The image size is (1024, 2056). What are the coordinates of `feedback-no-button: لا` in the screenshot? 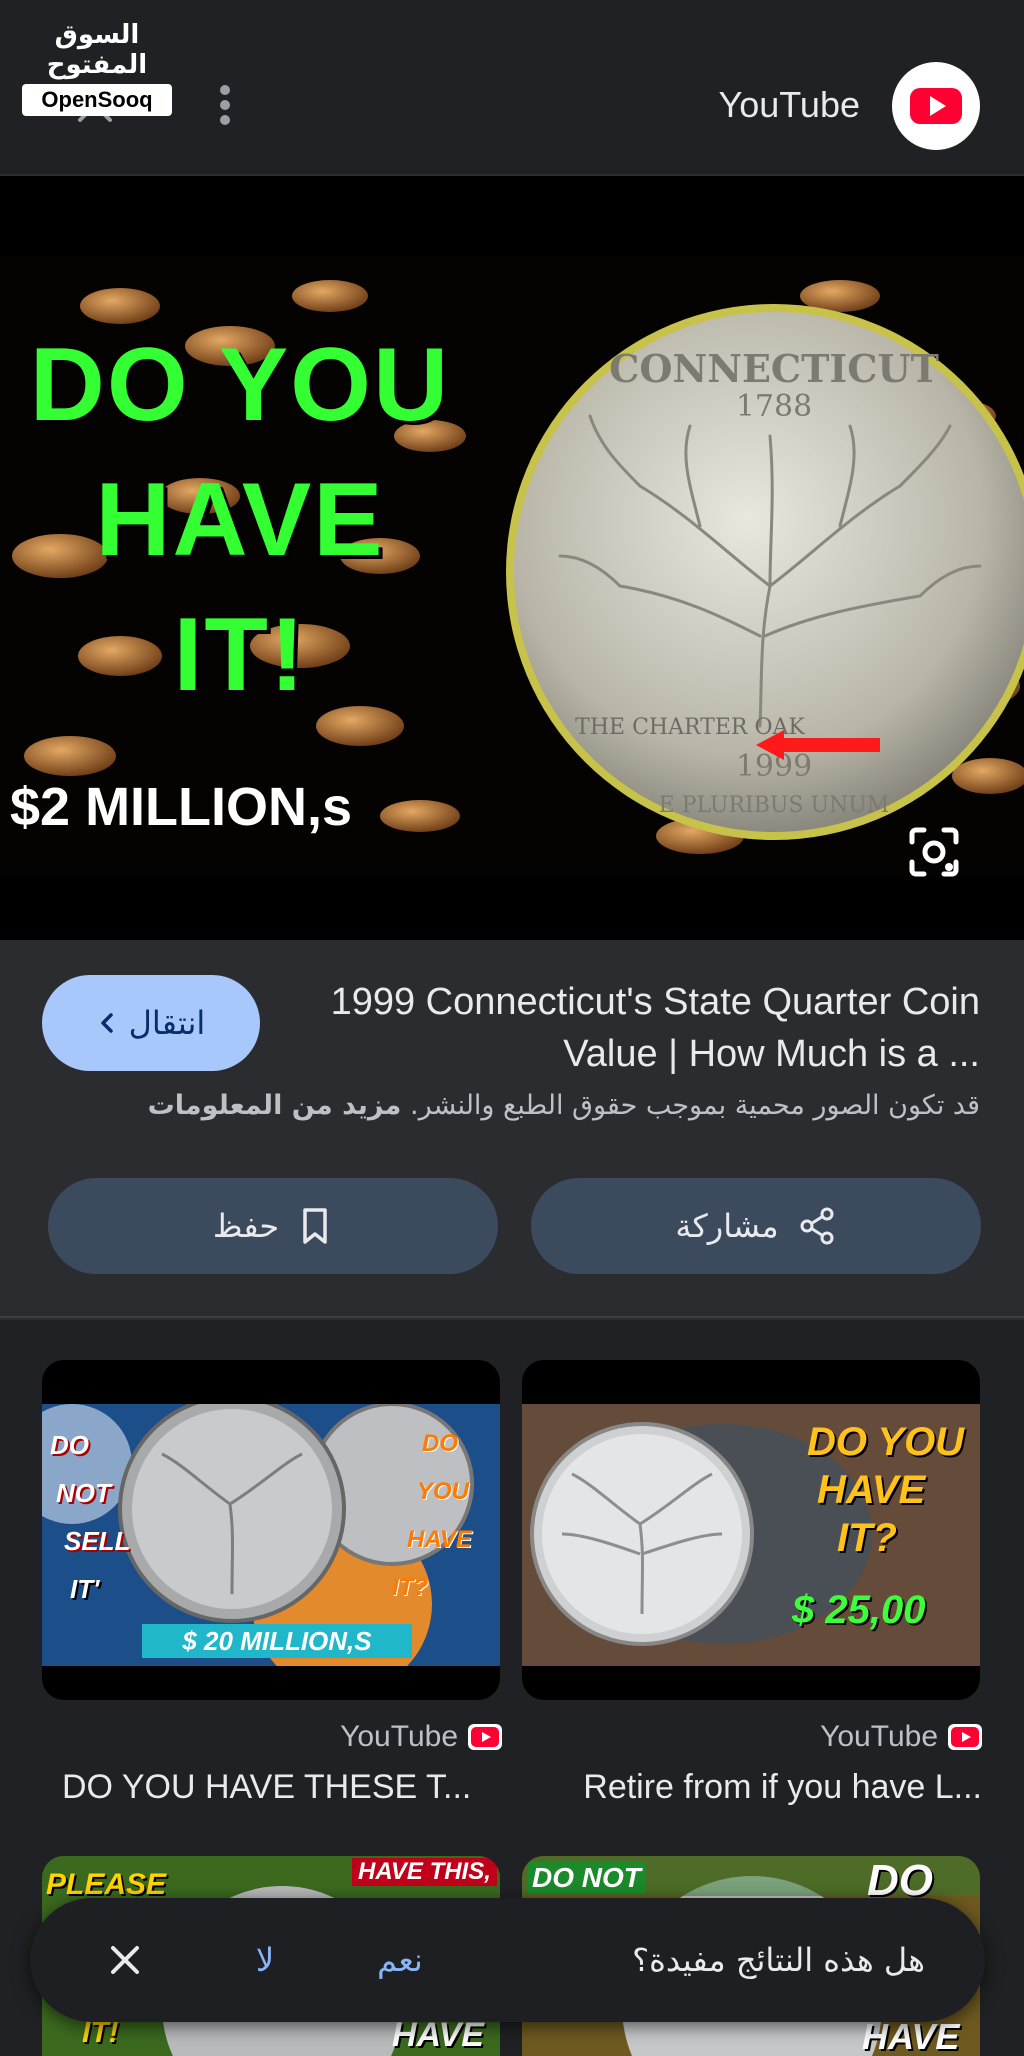 It's located at (265, 1960).